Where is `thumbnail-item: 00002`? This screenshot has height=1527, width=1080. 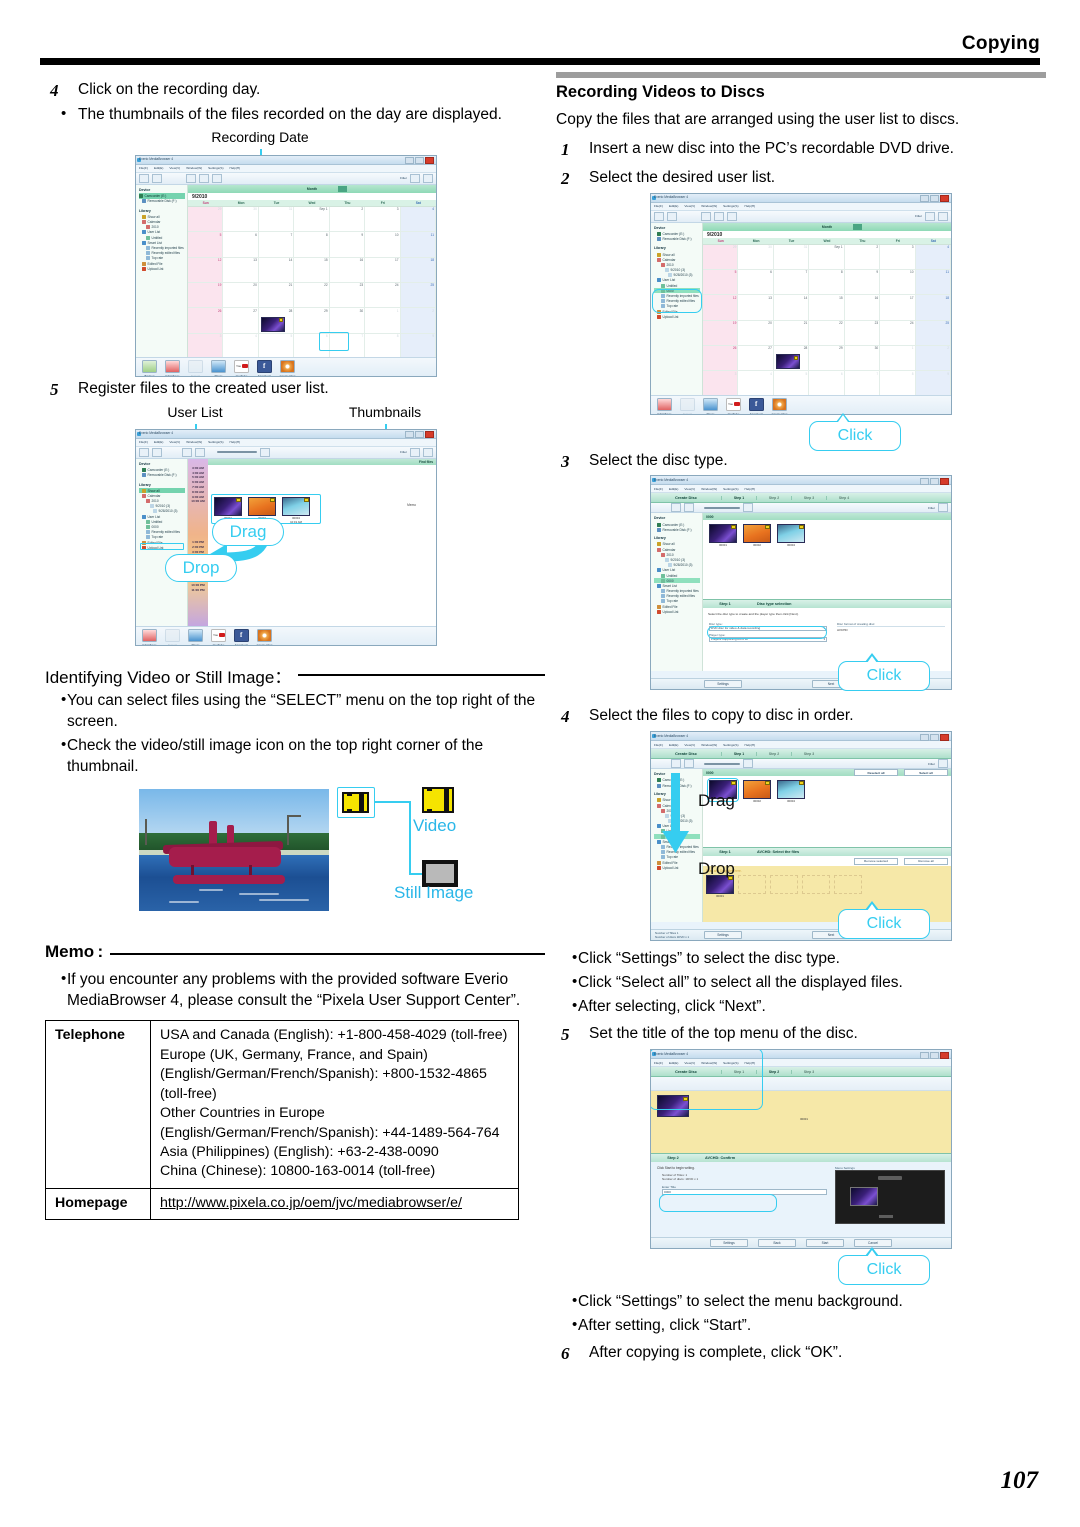
thumbnail-item: 00002 is located at coordinates (757, 535).